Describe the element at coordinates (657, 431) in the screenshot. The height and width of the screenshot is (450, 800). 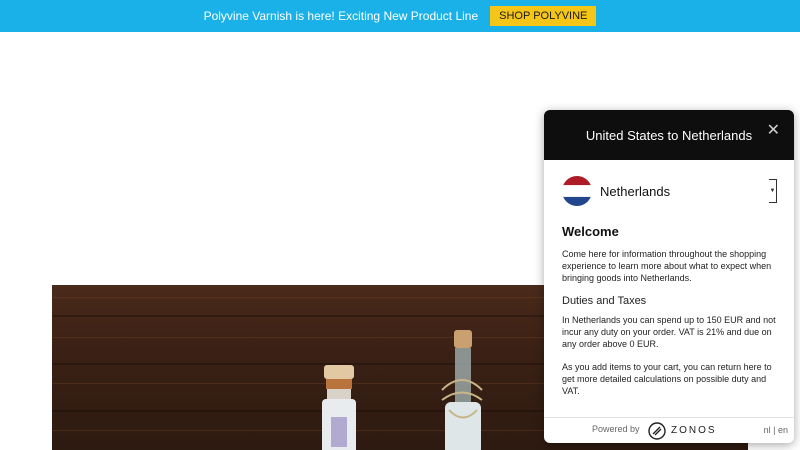
I see `zonos-logo-icon` at that location.